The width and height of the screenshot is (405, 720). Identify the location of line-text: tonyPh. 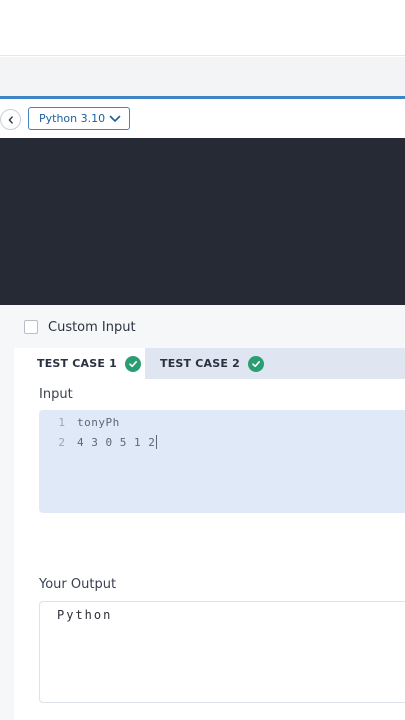
(98, 422).